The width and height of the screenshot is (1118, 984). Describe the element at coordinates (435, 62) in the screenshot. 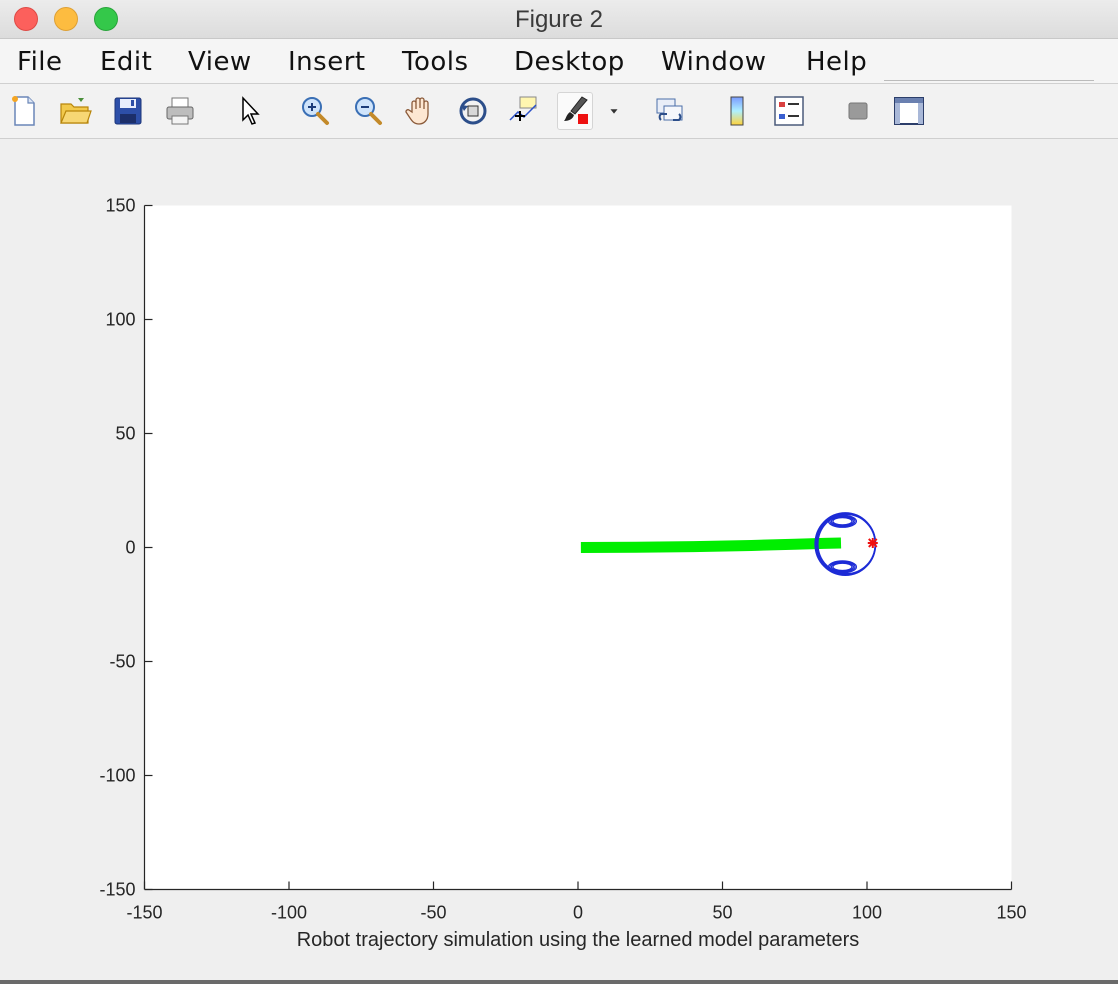

I see `menu-tools: Tools` at that location.